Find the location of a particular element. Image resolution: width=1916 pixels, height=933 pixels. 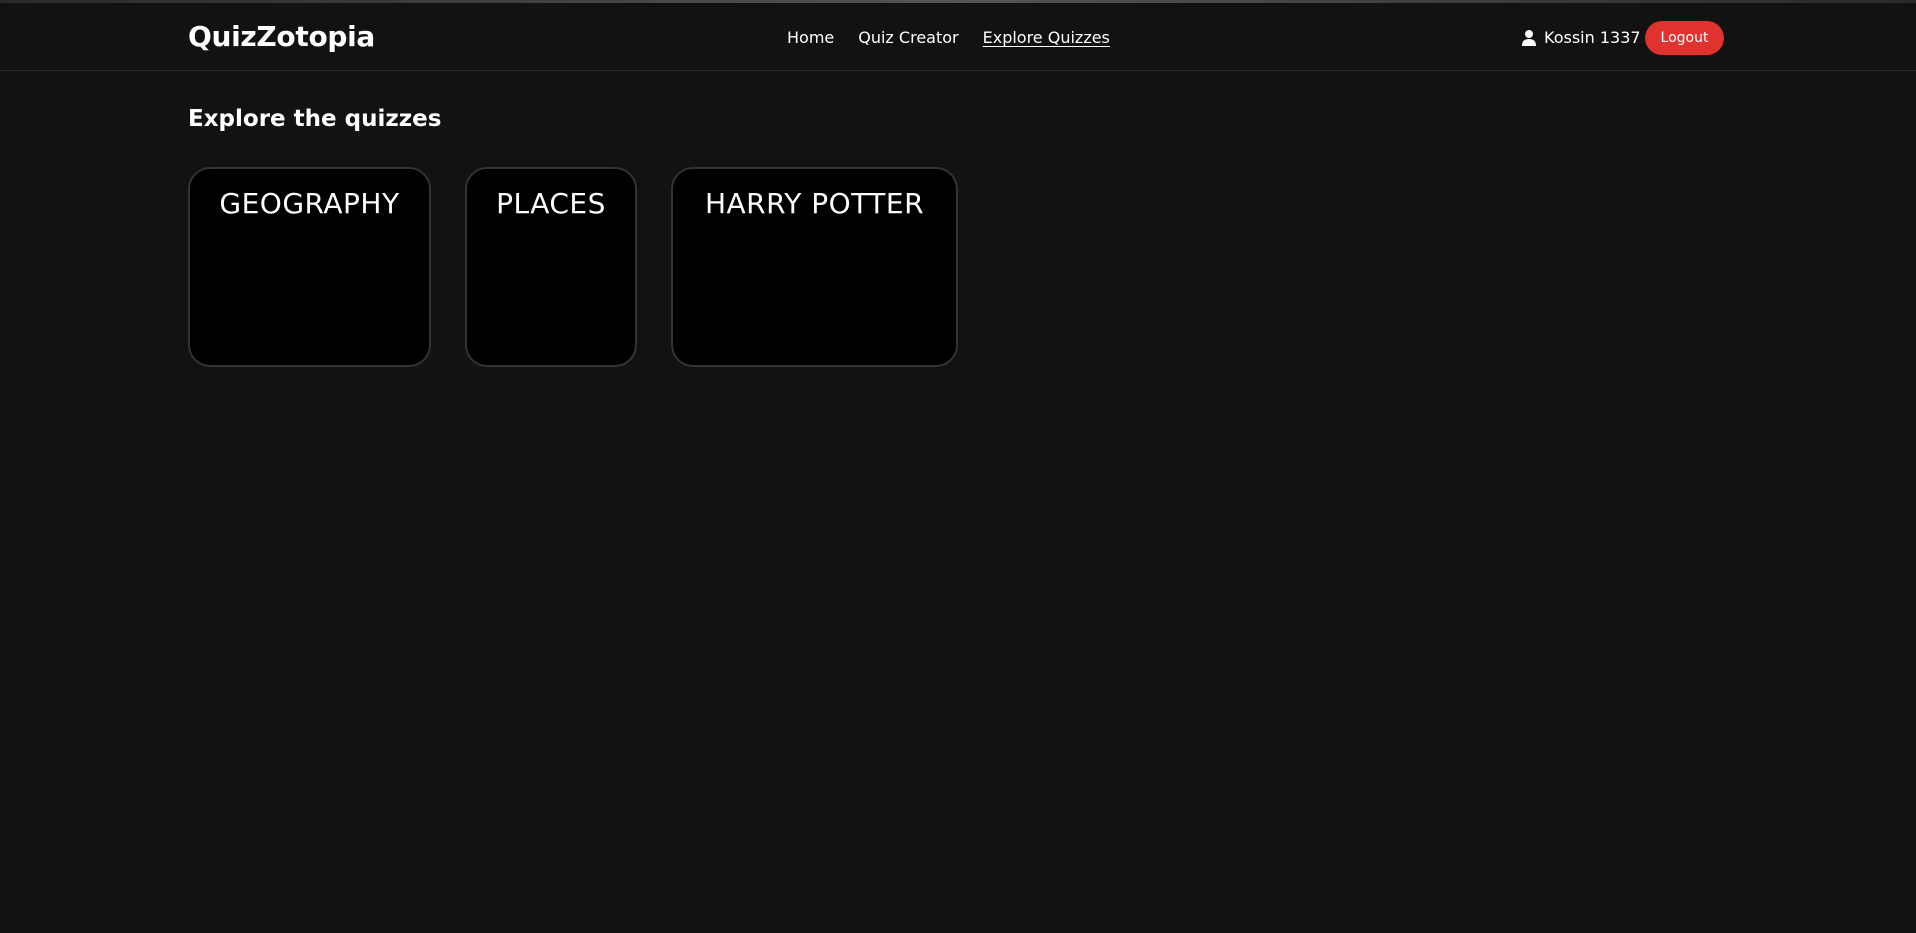

main-nav: Home Quiz Creator Explore Quizzes is located at coordinates (948, 37).